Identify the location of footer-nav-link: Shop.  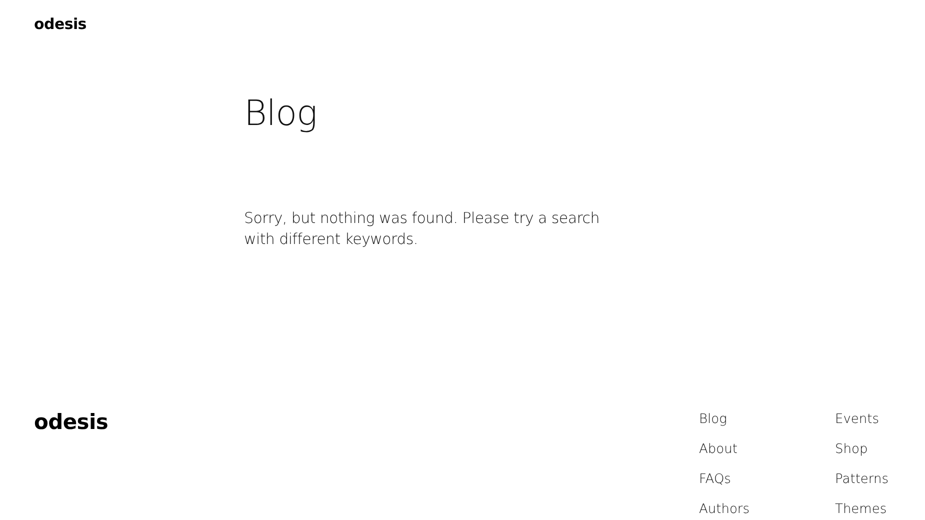
(865, 449).